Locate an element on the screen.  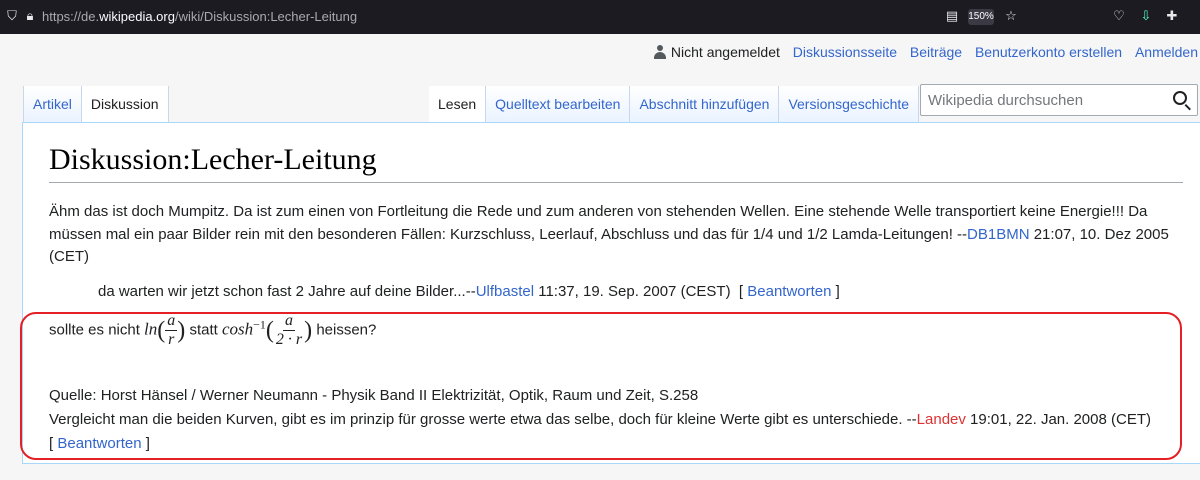
user-link-ulfbastel: Ulfbastel is located at coordinates (505, 291).